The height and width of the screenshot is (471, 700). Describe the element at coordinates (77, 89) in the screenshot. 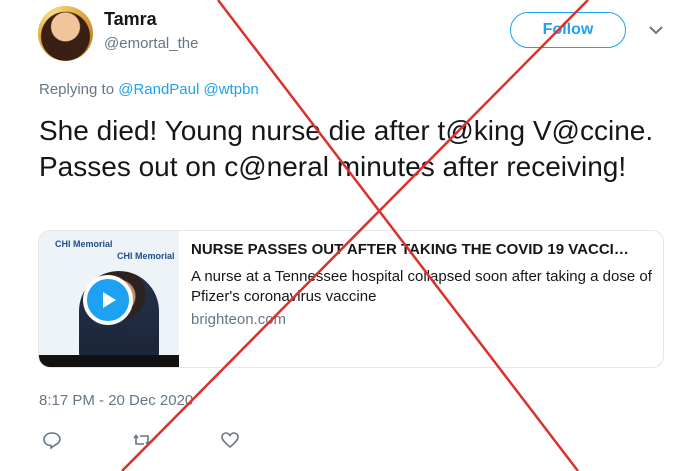

I see `reply-prefix: Replying to` at that location.